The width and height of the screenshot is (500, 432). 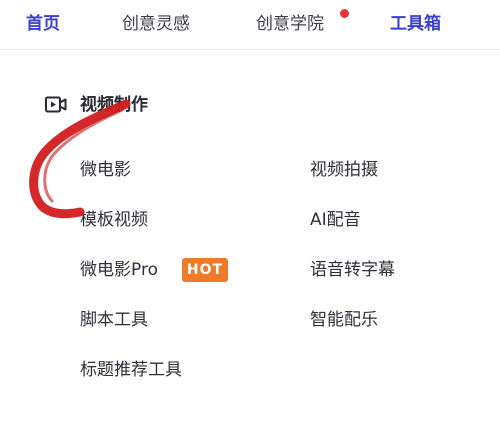 What do you see at coordinates (131, 370) in the screenshot?
I see `tool-title-recommendation: 标题推荐工具` at bounding box center [131, 370].